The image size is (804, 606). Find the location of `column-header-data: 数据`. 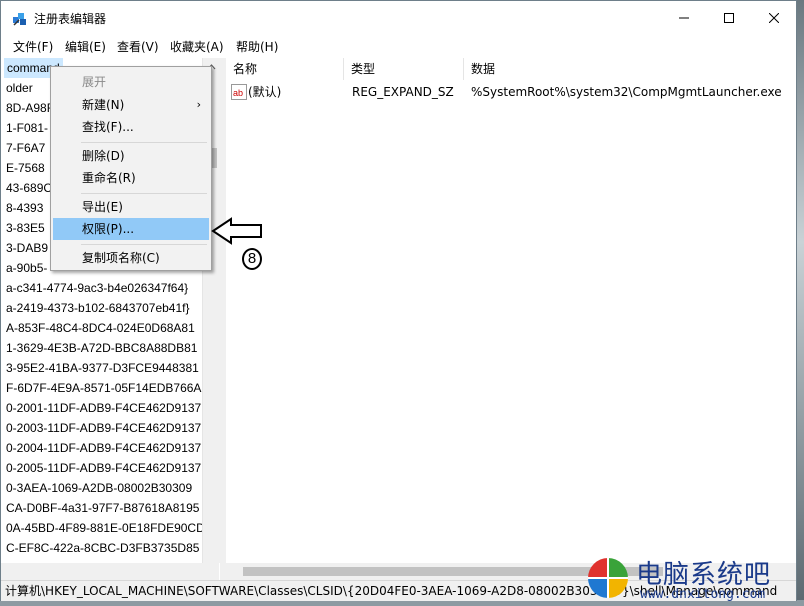

column-header-data: 数据 is located at coordinates (630, 69).